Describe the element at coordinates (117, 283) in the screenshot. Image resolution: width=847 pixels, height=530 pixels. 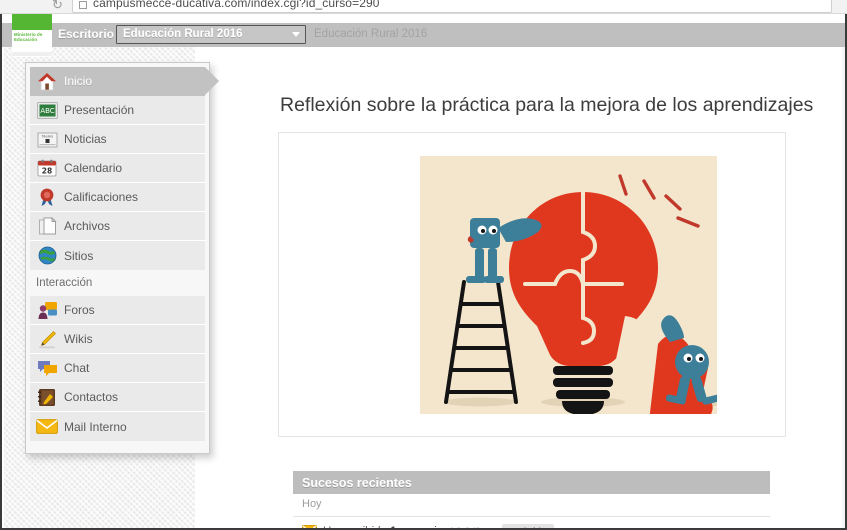
I see `sidebar-section-interaccion: Interacción` at that location.